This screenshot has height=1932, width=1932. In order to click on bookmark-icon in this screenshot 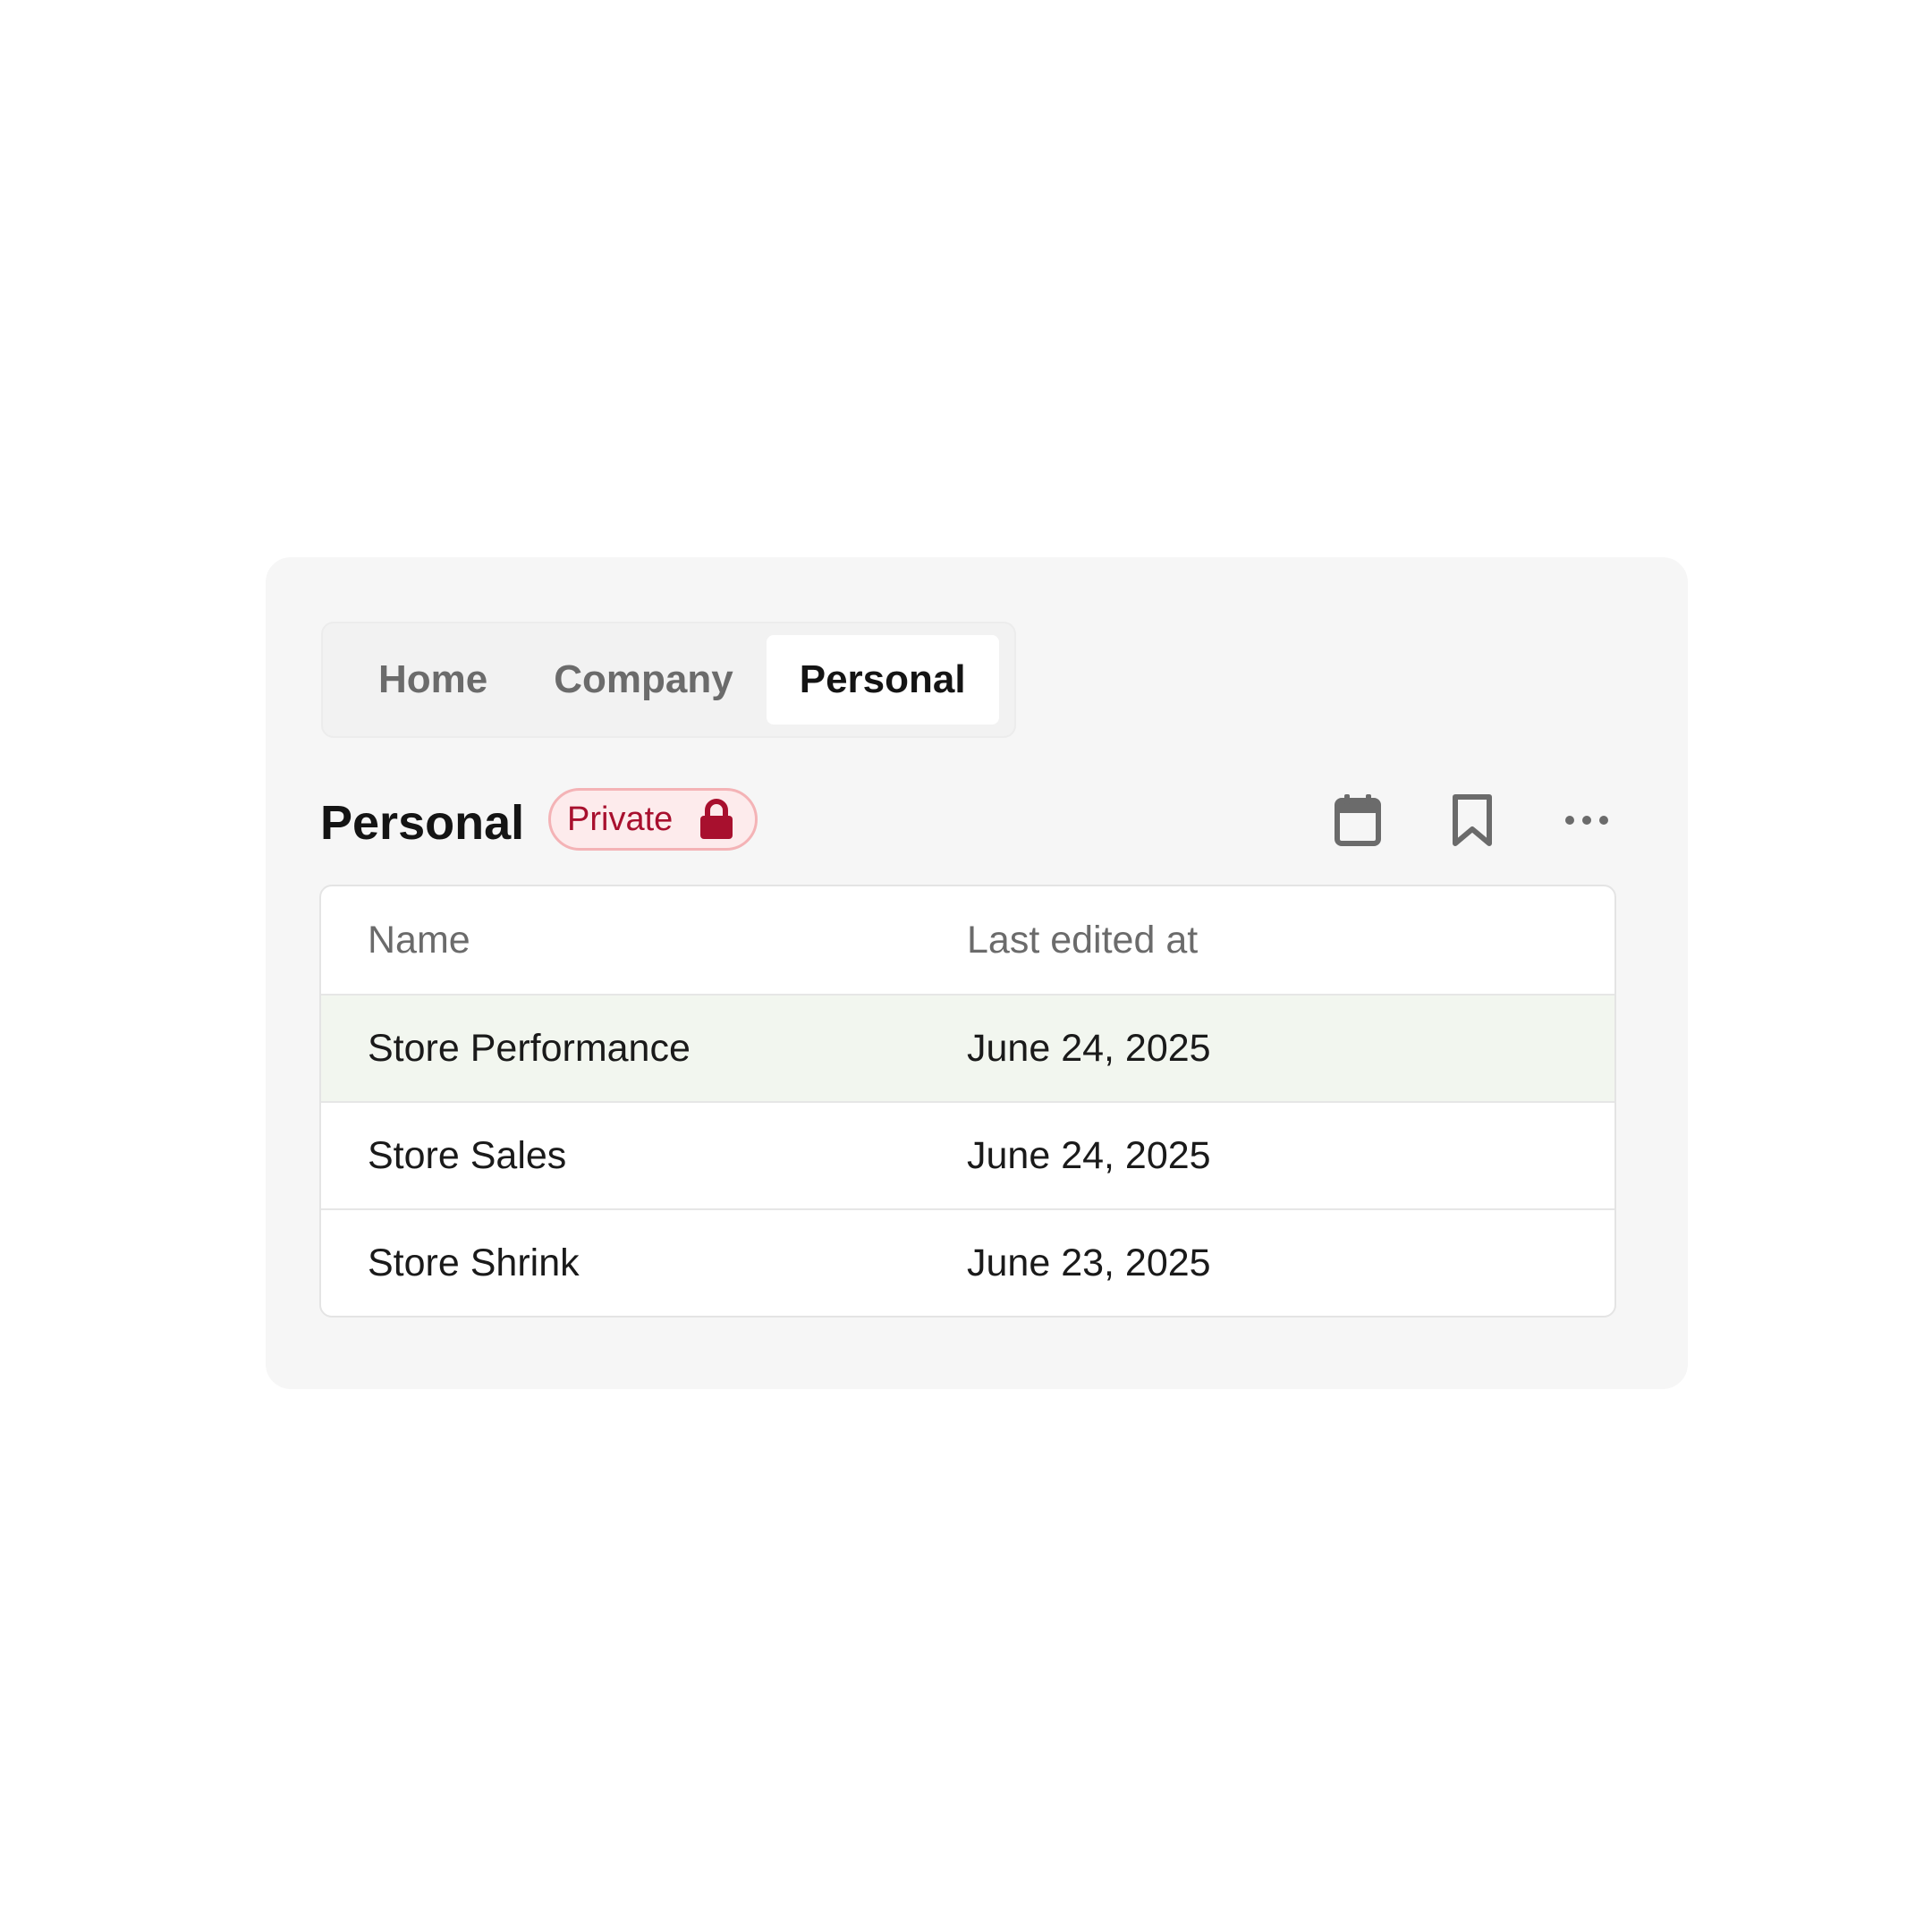, I will do `click(1472, 822)`.